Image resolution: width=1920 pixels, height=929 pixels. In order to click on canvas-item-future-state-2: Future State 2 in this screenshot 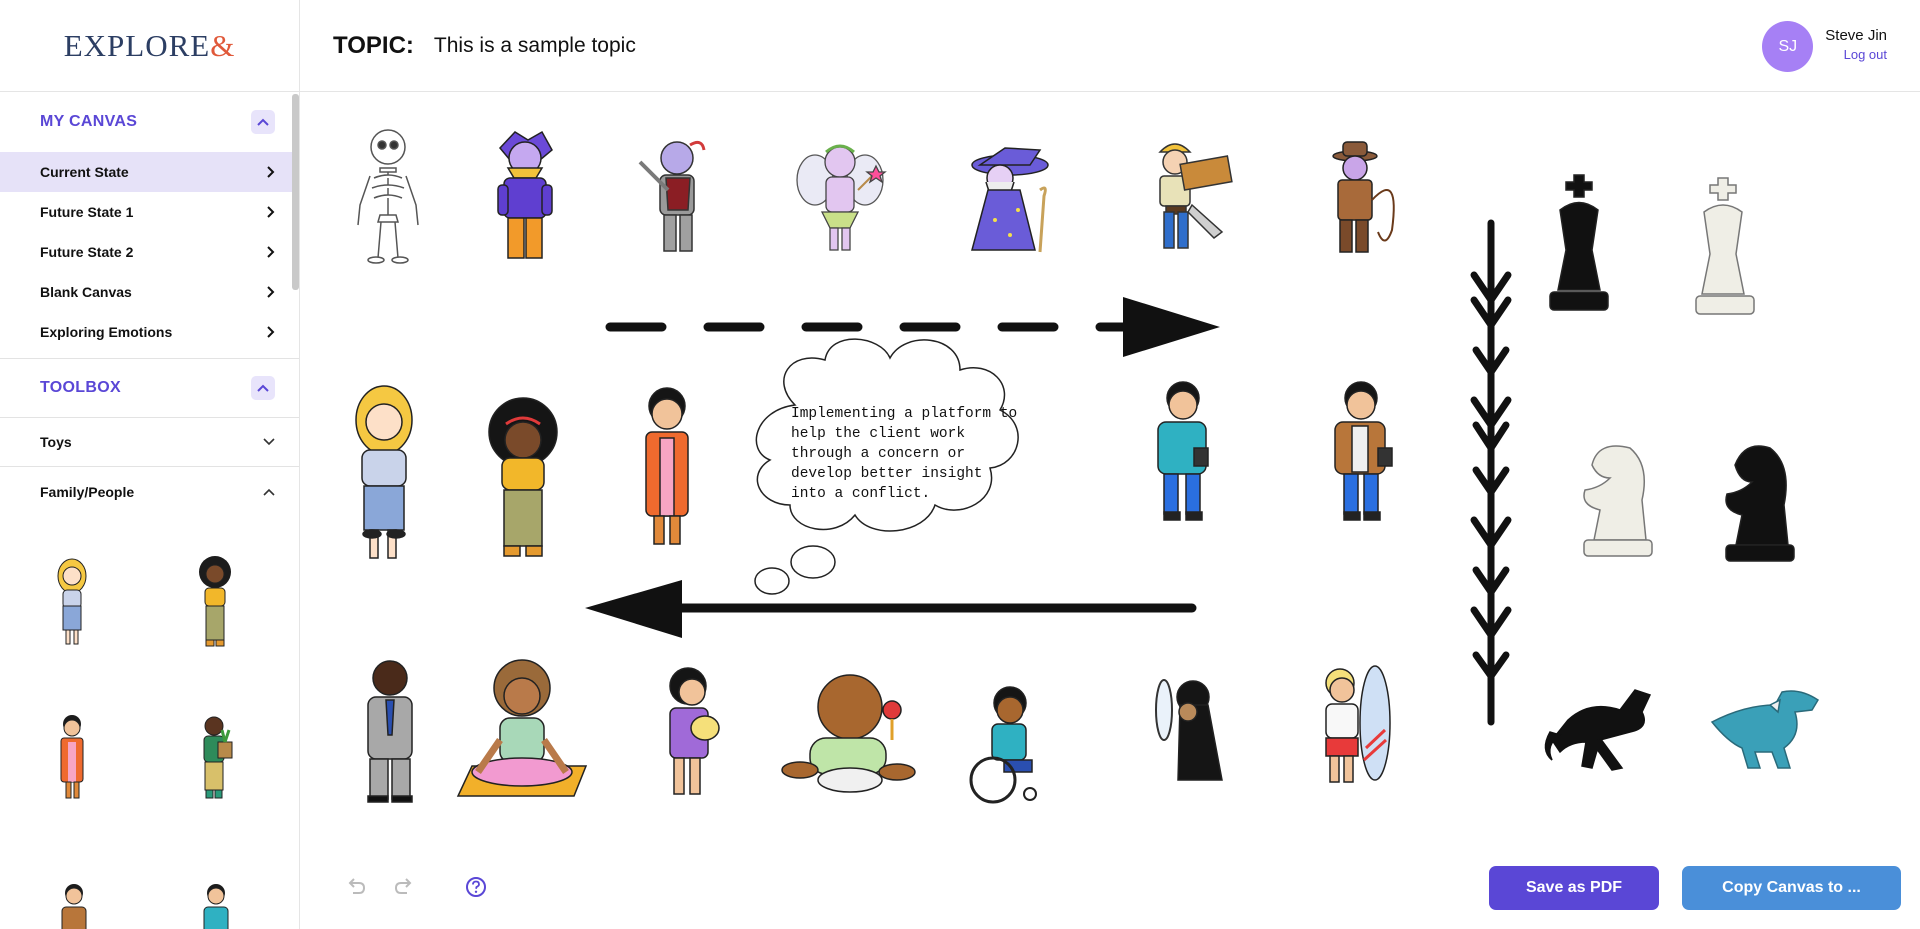, I will do `click(149, 252)`.